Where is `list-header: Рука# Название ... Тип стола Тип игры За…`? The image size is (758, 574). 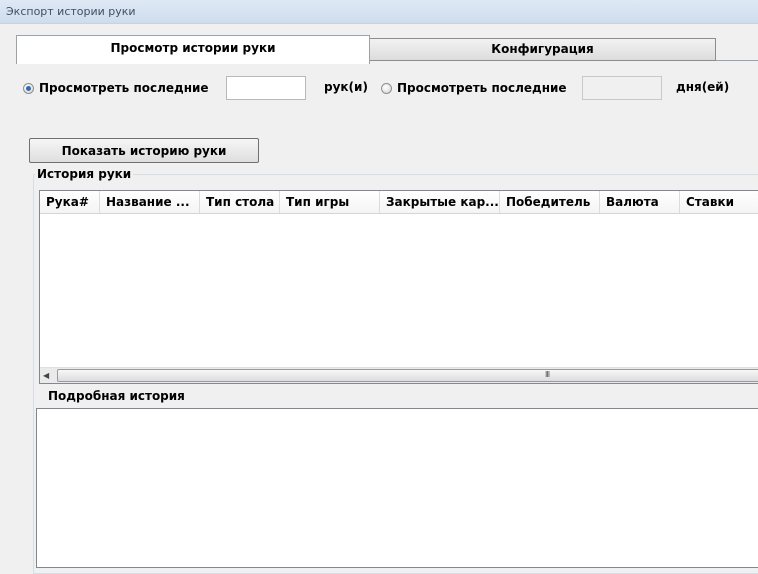
list-header: Рука# Название ... Тип стола Тип игры За… is located at coordinates (399, 202).